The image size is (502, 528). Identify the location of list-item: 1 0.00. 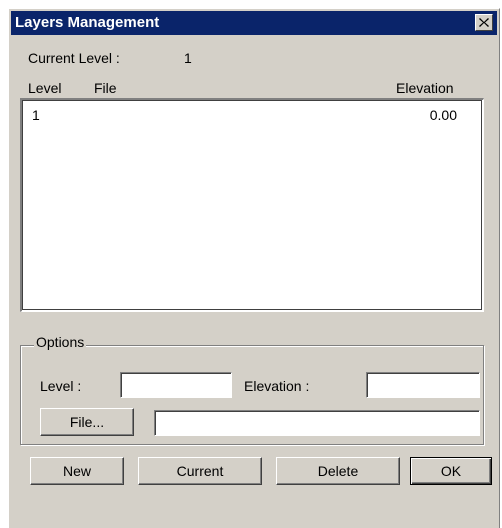
(252, 115).